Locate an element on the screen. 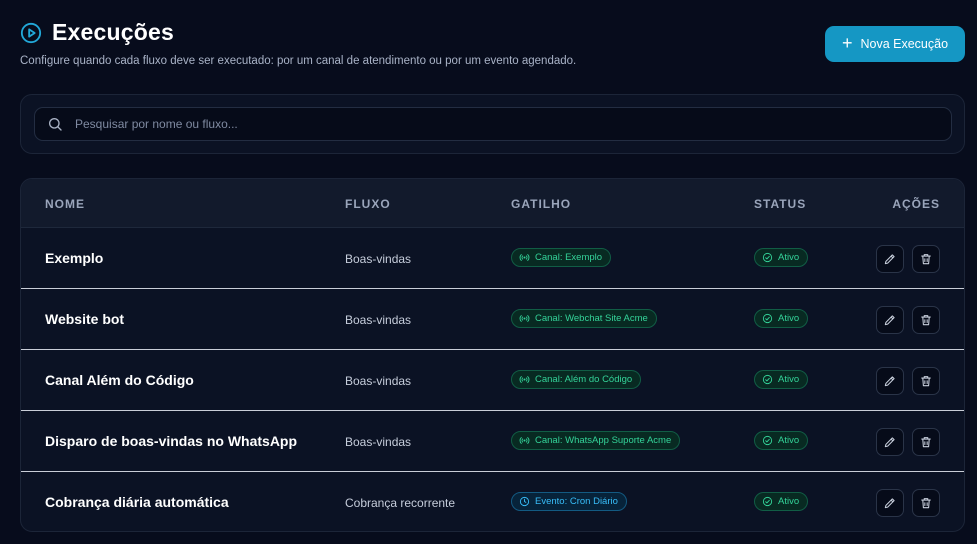 This screenshot has height=544, width=977. search-icon is located at coordinates (55, 124).